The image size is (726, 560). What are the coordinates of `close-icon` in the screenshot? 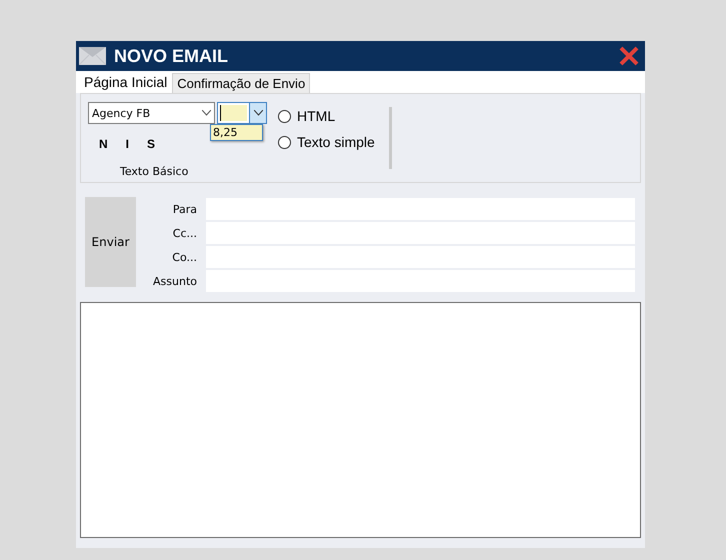 It's located at (629, 56).